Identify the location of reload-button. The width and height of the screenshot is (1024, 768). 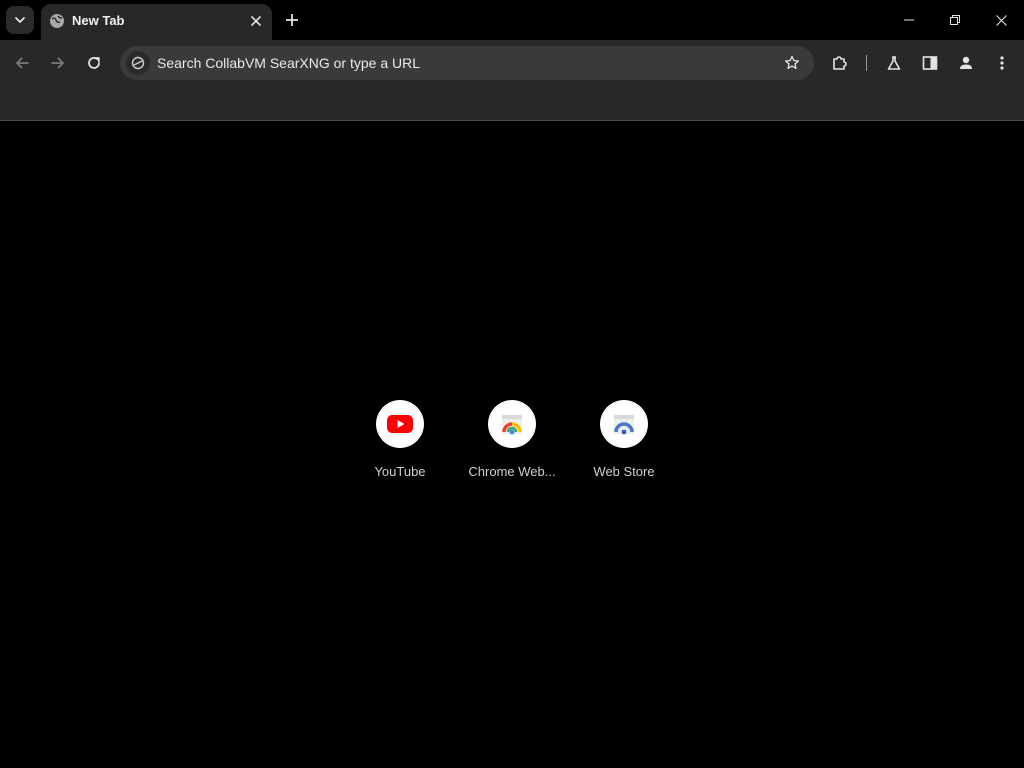
(94, 63).